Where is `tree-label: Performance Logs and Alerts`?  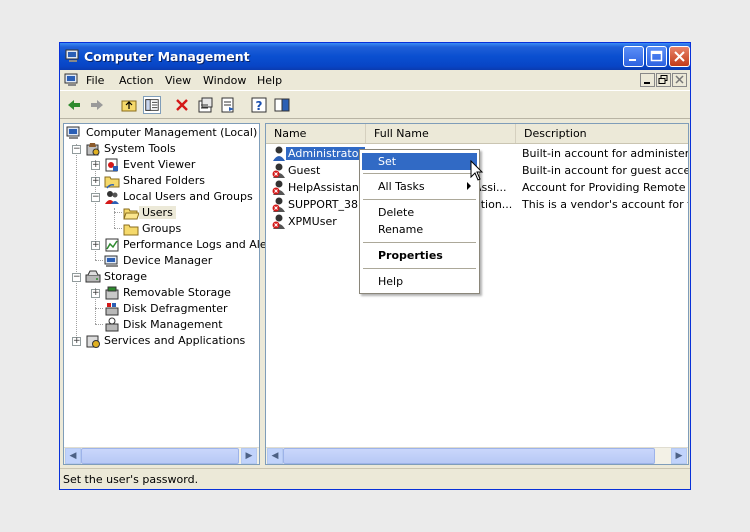
tree-label: Performance Logs and Alerts is located at coordinates (202, 244).